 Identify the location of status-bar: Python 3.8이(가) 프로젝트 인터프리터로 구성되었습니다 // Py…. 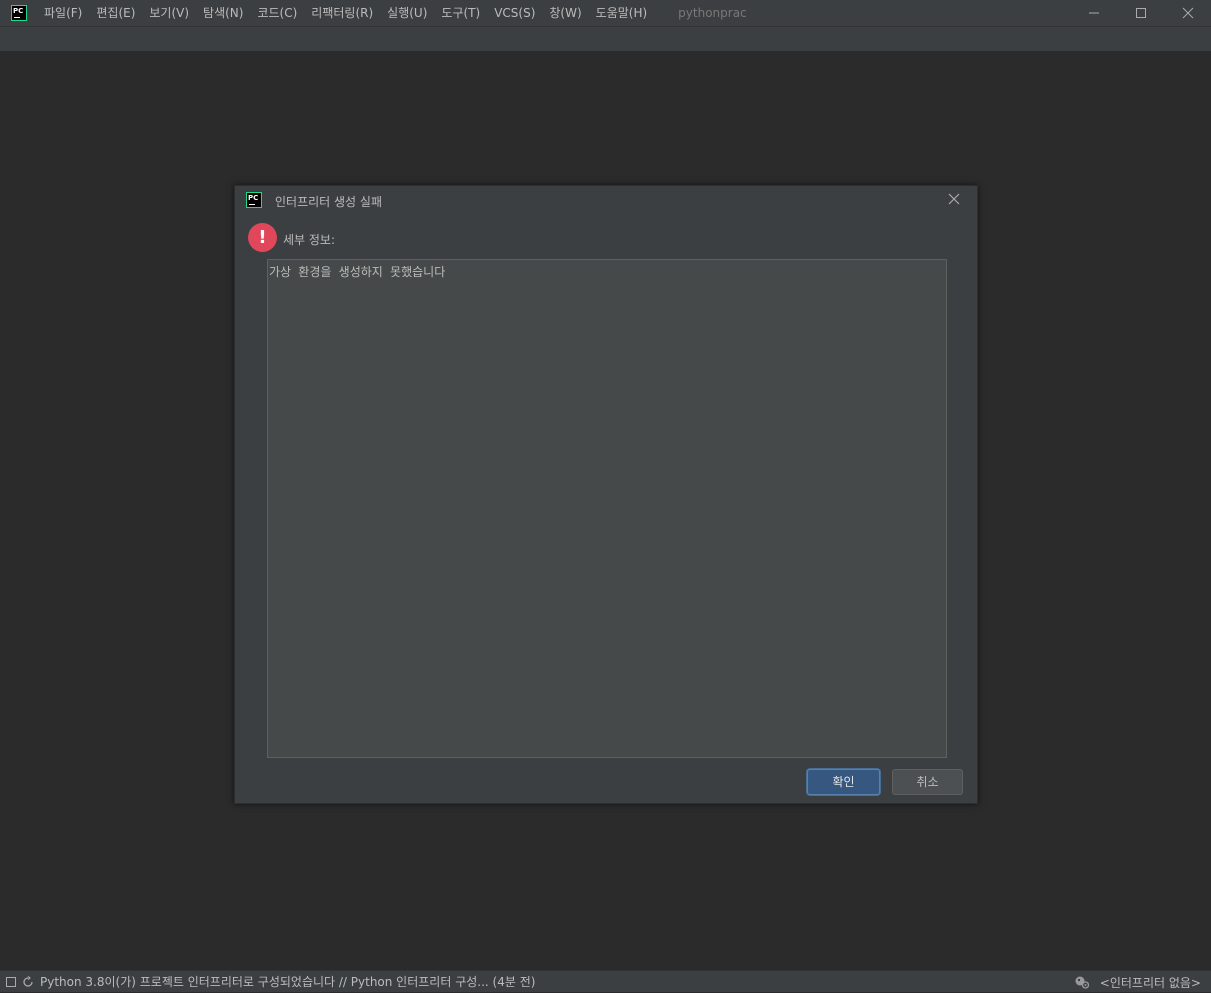
(605, 981).